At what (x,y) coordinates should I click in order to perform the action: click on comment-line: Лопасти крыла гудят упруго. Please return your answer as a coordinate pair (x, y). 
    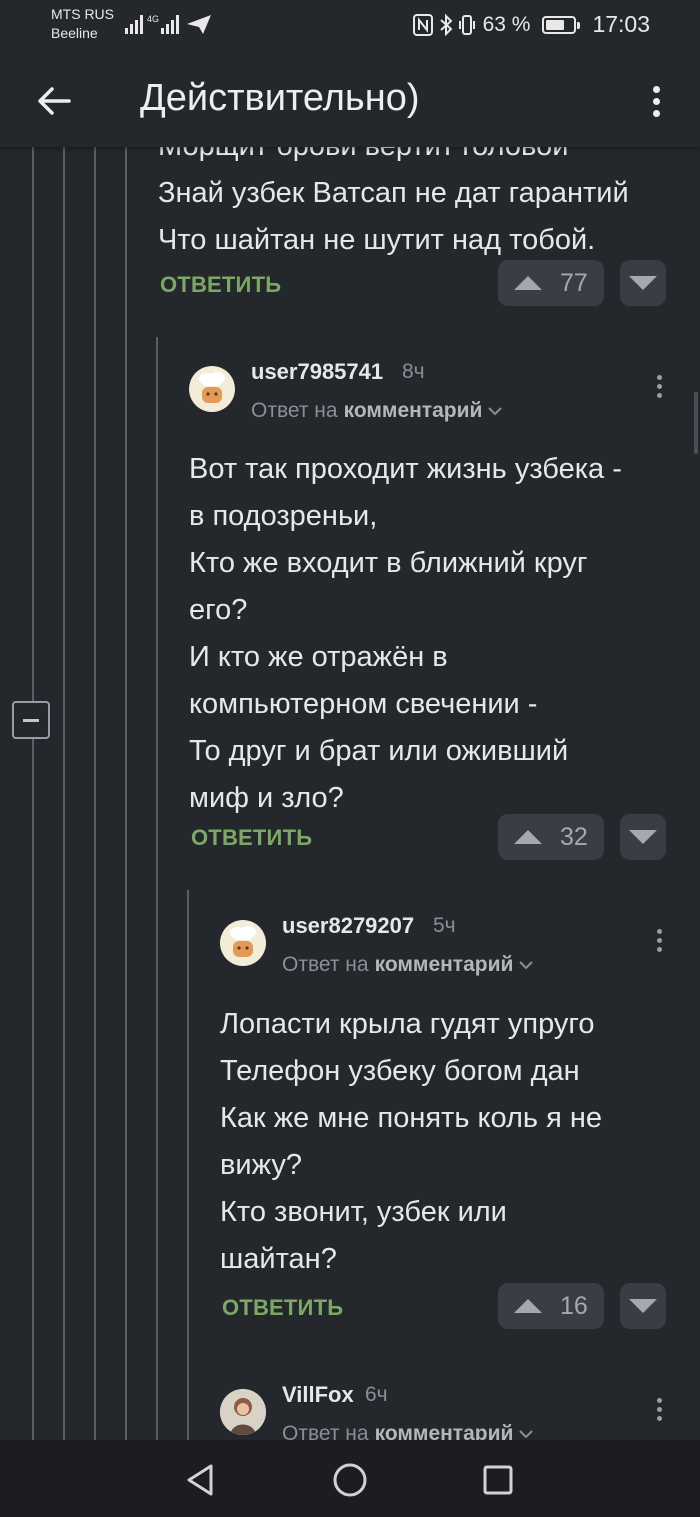
    Looking at the image, I should click on (407, 1024).